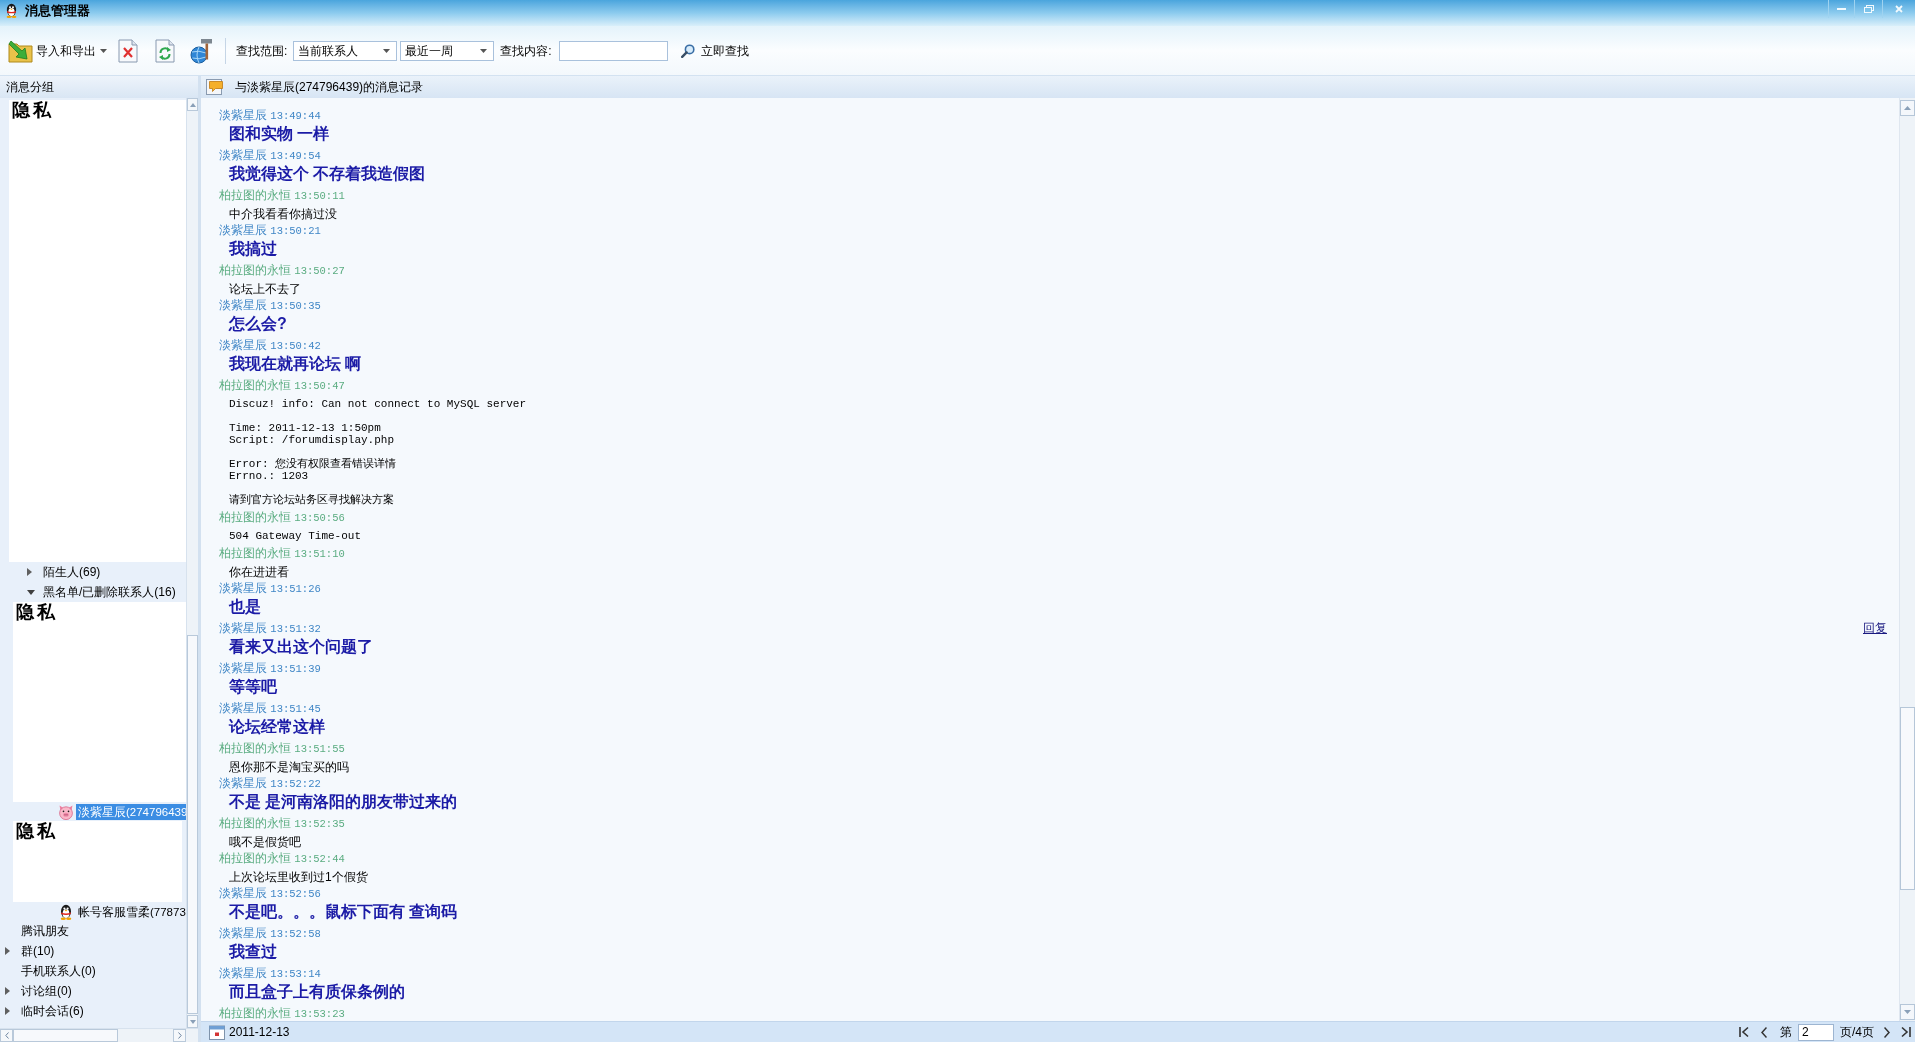 This screenshot has width=1915, height=1042. I want to click on bar-chevron-left-icon, so click(1744, 1032).